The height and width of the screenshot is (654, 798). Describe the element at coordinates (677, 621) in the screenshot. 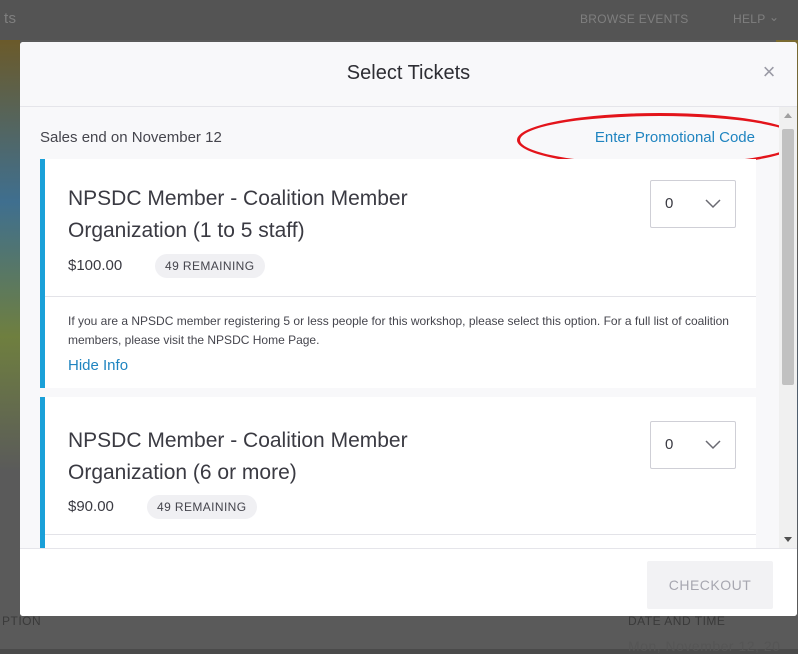

I see `background-date-label: DATE AND TIME` at that location.